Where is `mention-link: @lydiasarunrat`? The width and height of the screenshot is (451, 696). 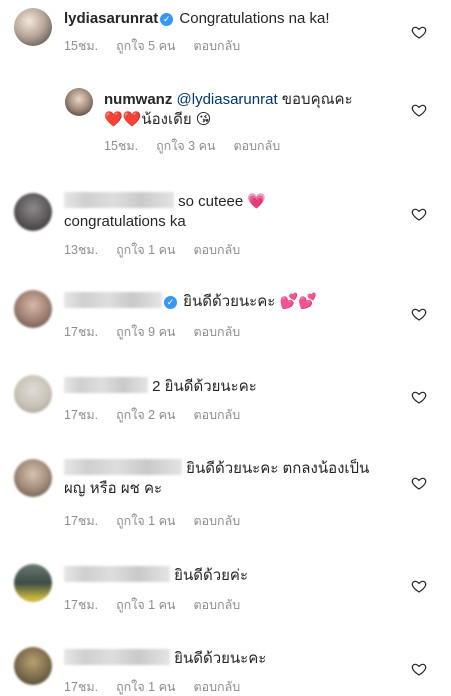 mention-link: @lydiasarunrat is located at coordinates (227, 99).